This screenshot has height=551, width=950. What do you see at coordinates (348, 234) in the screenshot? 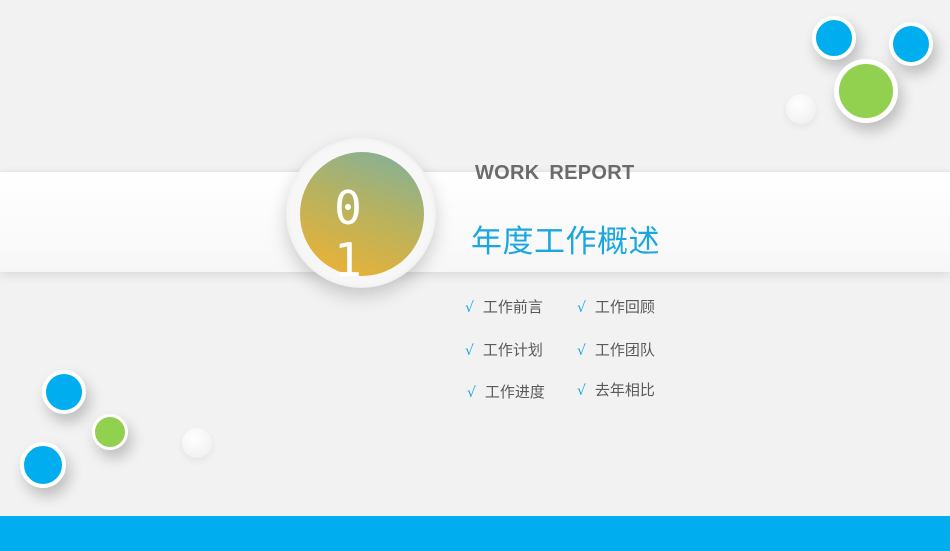
I see `section-number: 01` at bounding box center [348, 234].